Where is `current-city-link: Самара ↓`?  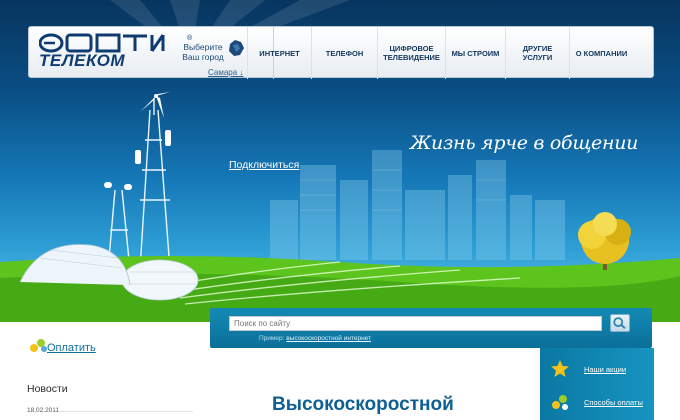 current-city-link: Самара ↓ is located at coordinates (225, 72).